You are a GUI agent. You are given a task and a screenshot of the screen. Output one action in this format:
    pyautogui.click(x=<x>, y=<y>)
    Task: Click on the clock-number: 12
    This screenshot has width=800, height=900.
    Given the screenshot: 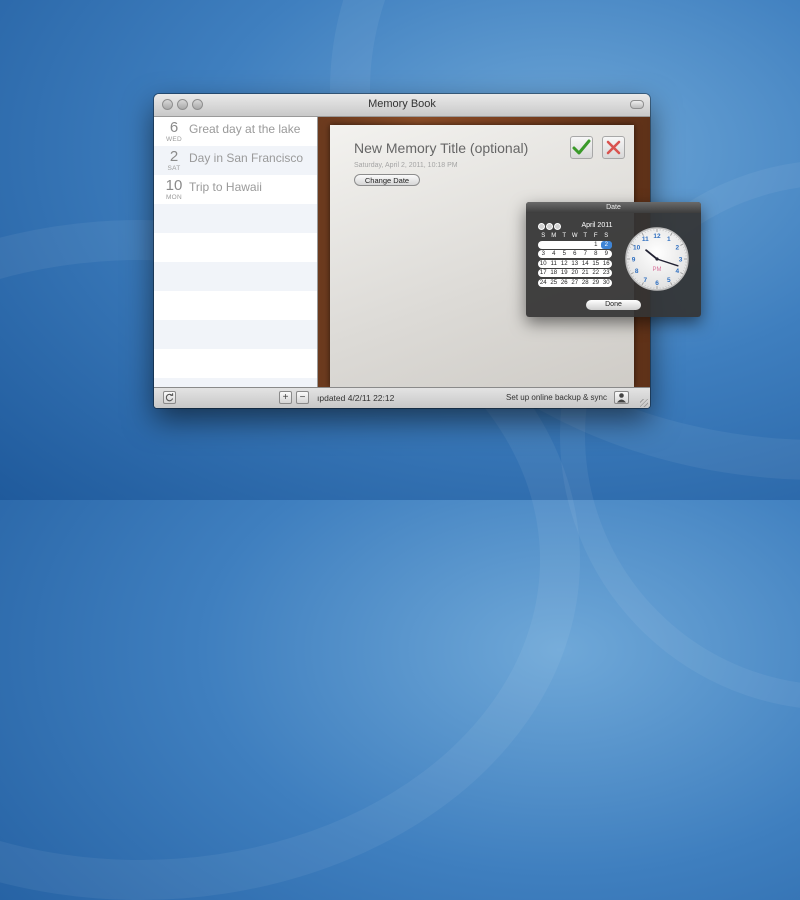 What is the action you would take?
    pyautogui.click(x=657, y=236)
    